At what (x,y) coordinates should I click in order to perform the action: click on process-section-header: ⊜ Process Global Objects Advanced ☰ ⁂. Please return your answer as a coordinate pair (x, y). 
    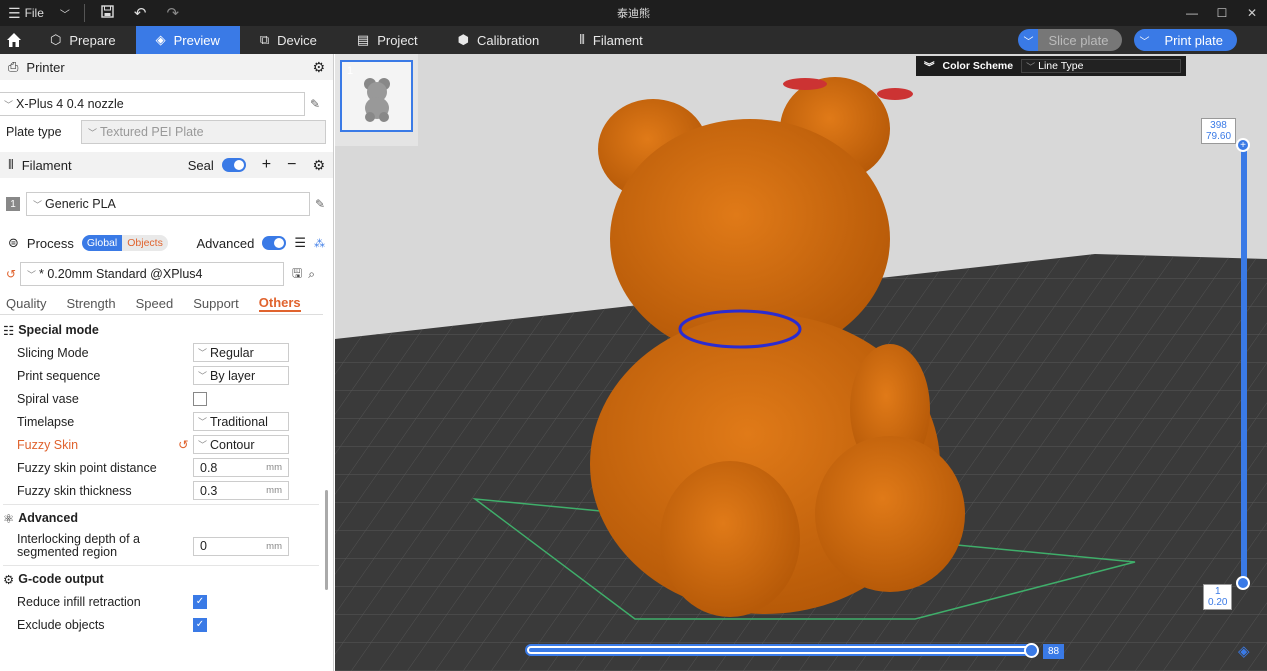
    Looking at the image, I should click on (166, 243).